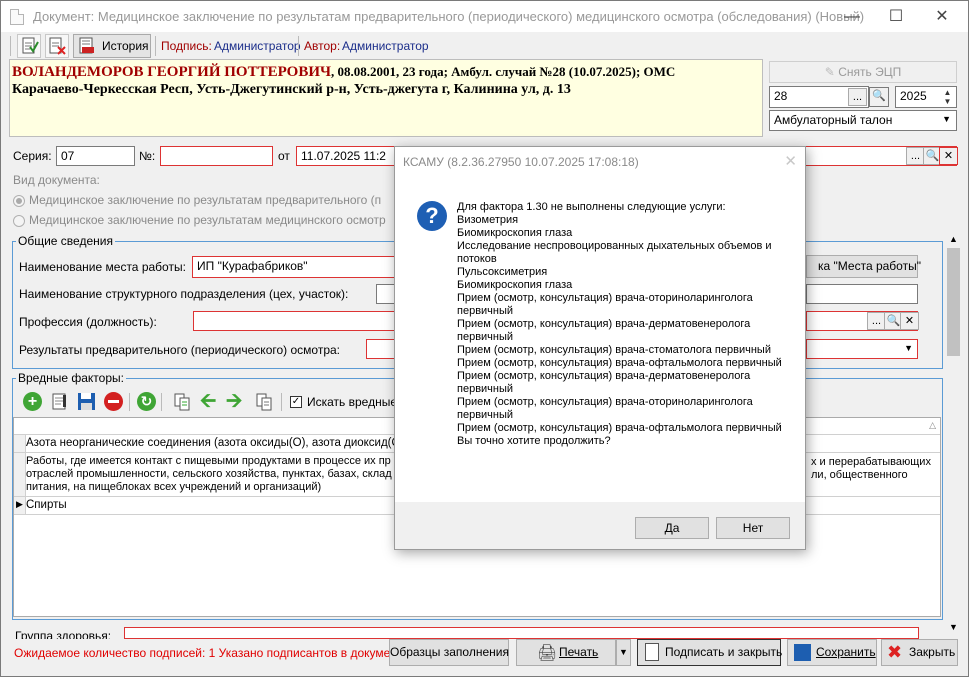  Describe the element at coordinates (71, 378) in the screenshot. I see `hazards-title: Вредные факторы:` at that location.